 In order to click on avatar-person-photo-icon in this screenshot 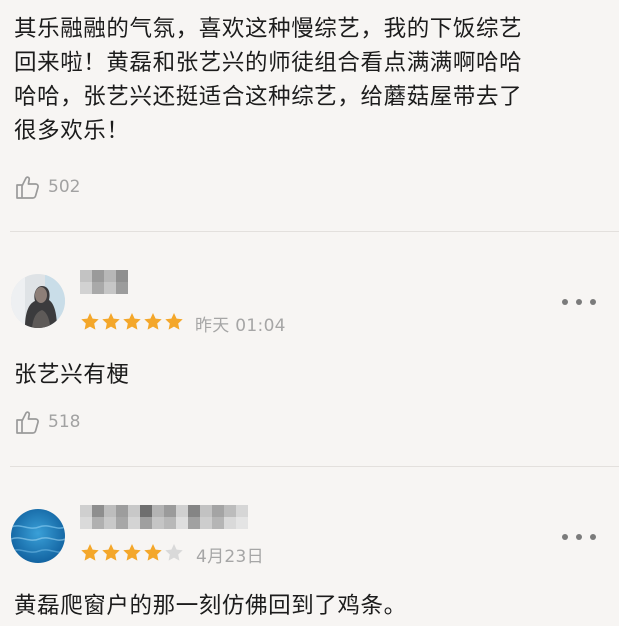, I will do `click(38, 301)`.